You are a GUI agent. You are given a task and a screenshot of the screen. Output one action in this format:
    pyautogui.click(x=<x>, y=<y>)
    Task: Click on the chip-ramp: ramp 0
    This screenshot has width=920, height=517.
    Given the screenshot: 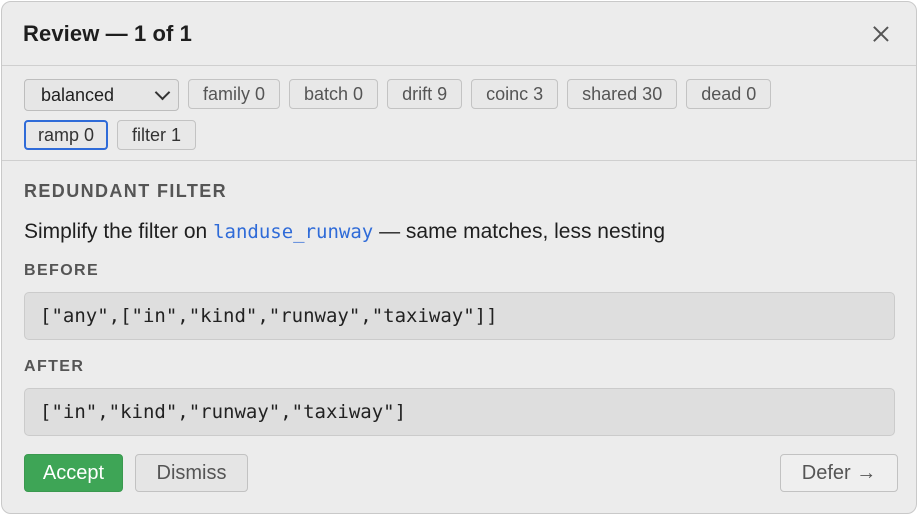 What is the action you would take?
    pyautogui.click(x=66, y=135)
    